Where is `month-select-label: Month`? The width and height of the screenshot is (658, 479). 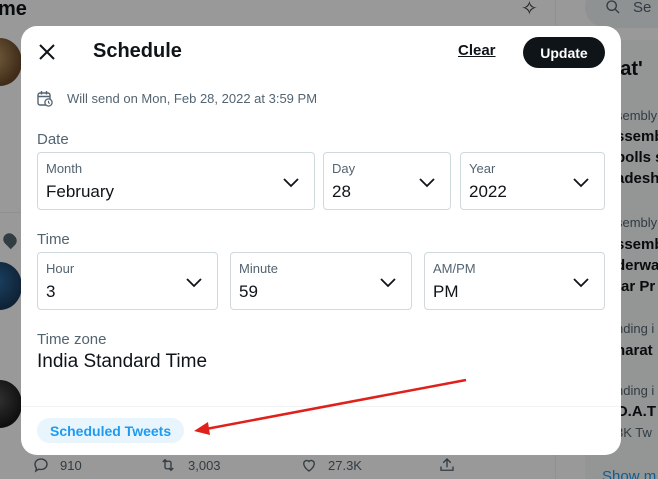 month-select-label: Month is located at coordinates (64, 168).